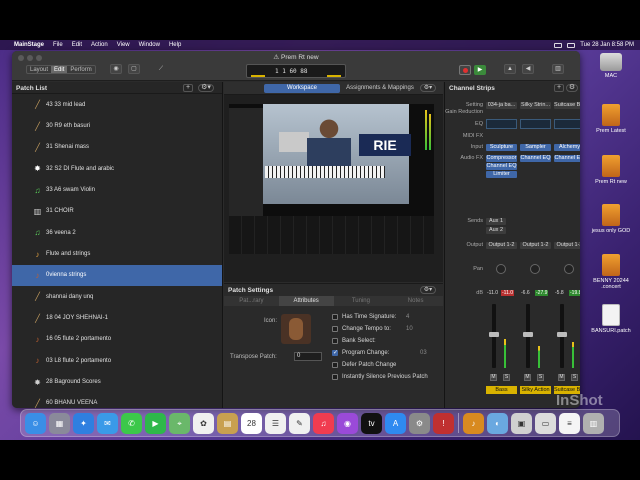 The height and width of the screenshot is (480, 640). Describe the element at coordinates (480, 70) in the screenshot. I see `play-button: ▶` at that location.